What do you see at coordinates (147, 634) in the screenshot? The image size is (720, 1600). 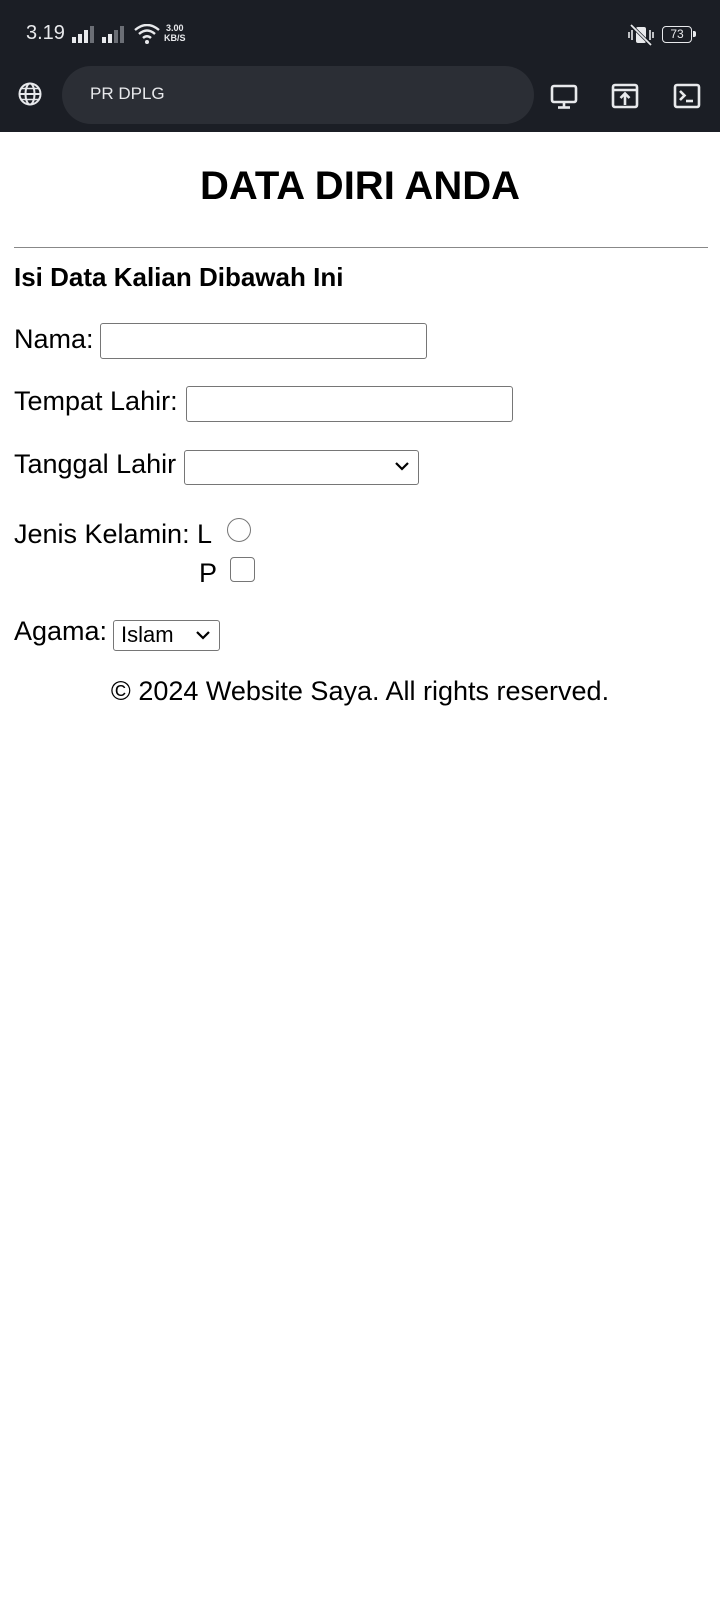 I see `agama-selected-value: Islam` at bounding box center [147, 634].